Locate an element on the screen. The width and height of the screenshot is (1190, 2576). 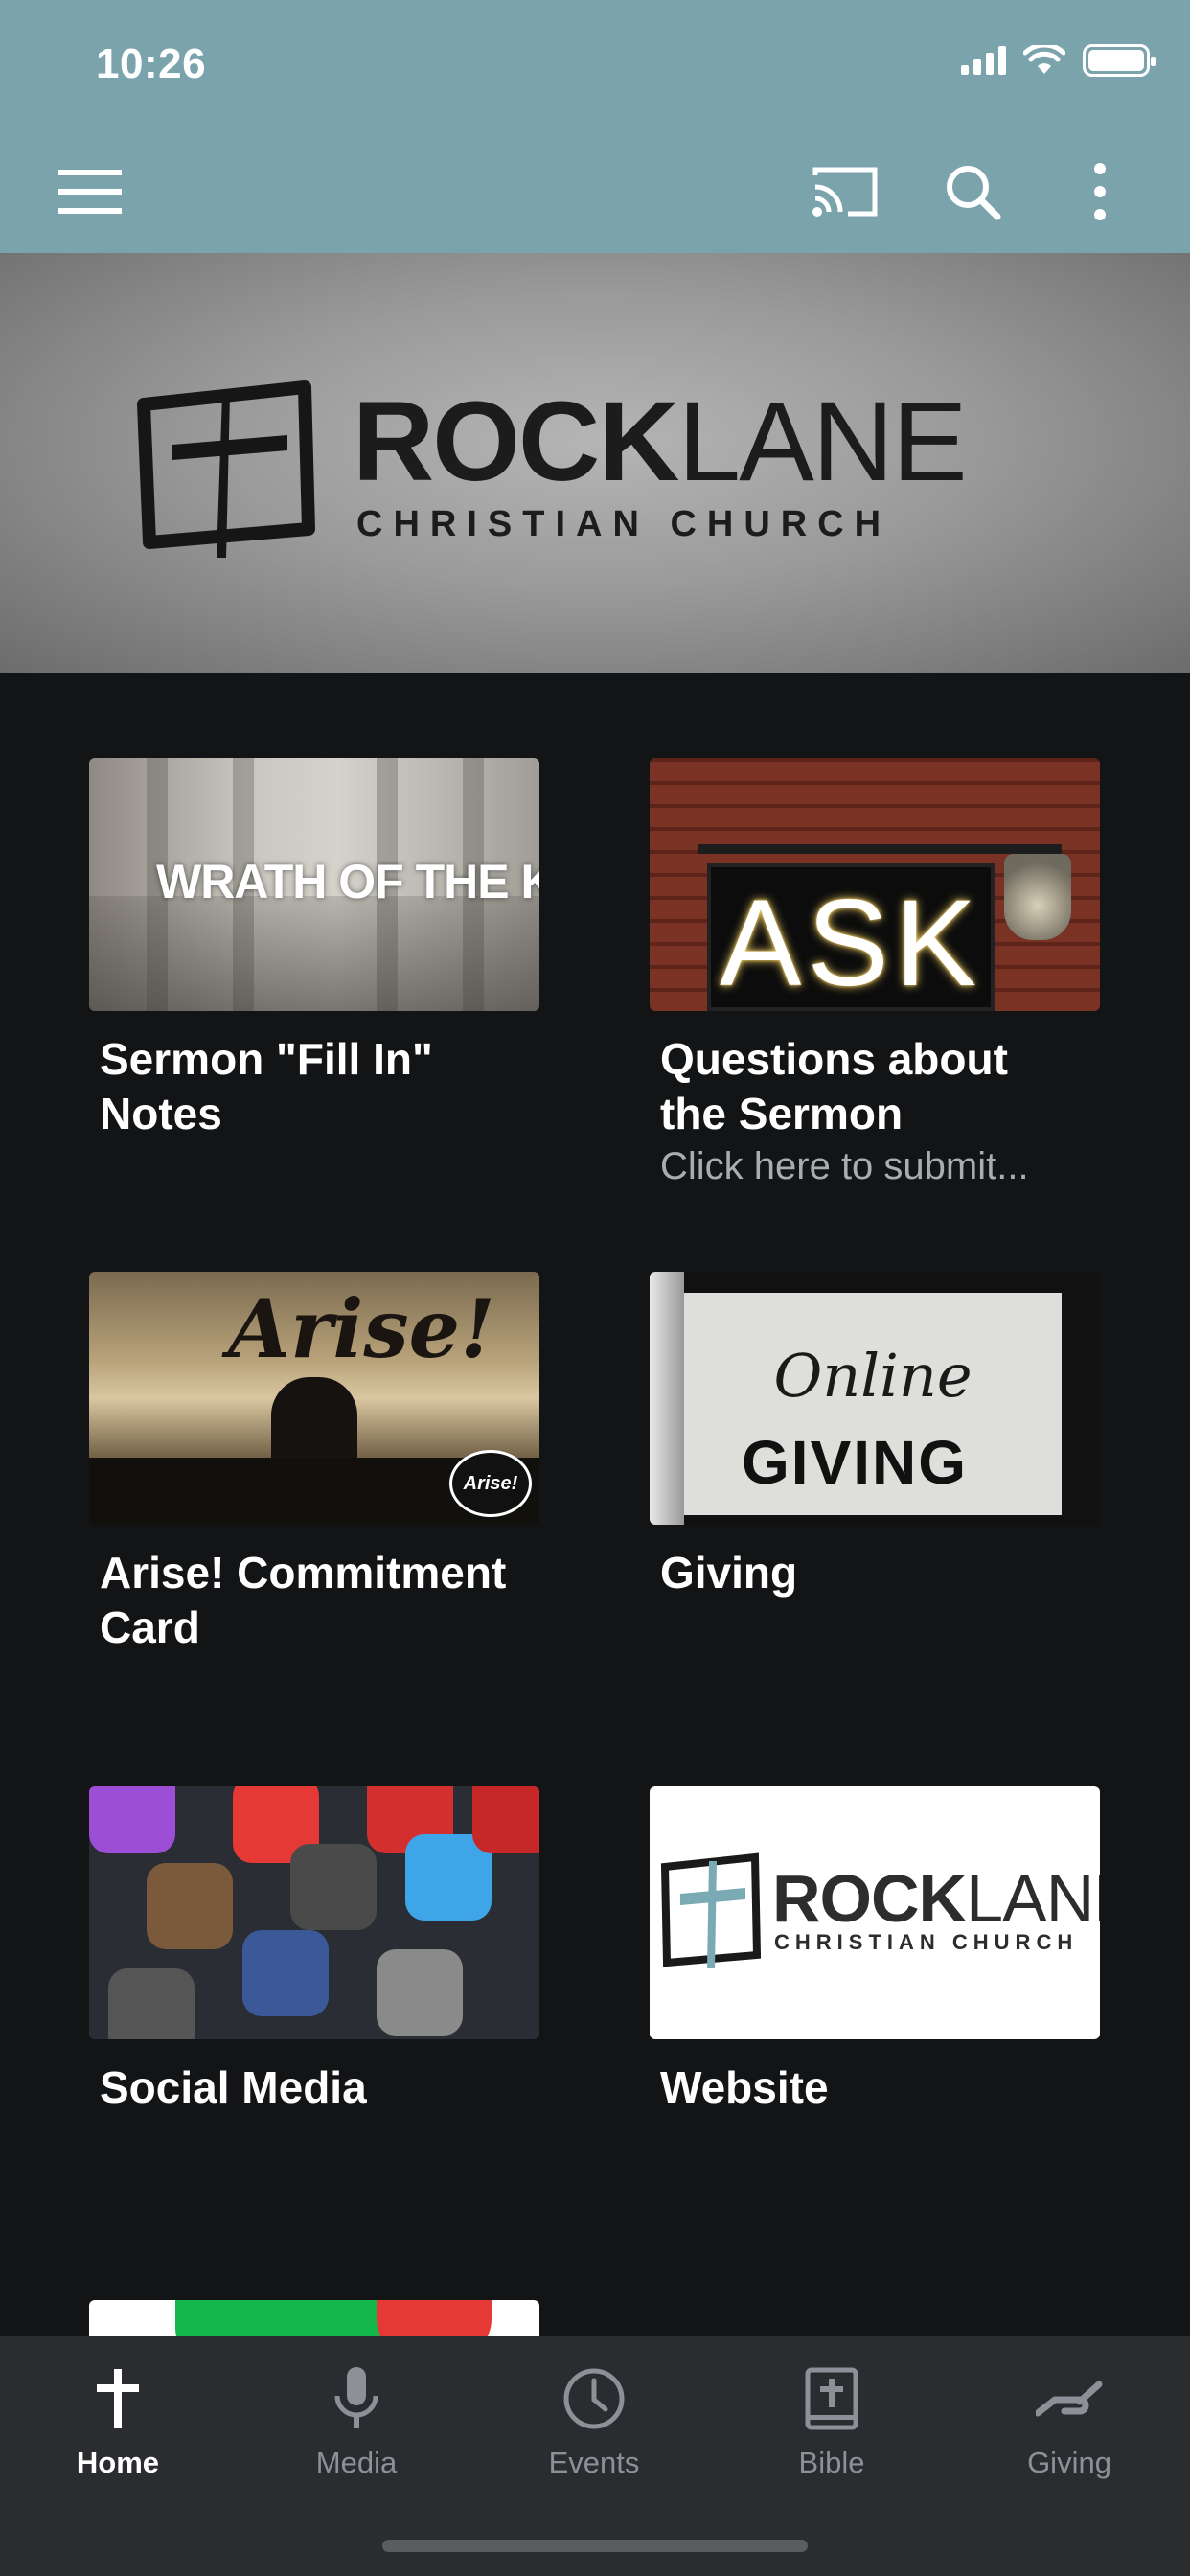
clock-icon is located at coordinates (594, 2398).